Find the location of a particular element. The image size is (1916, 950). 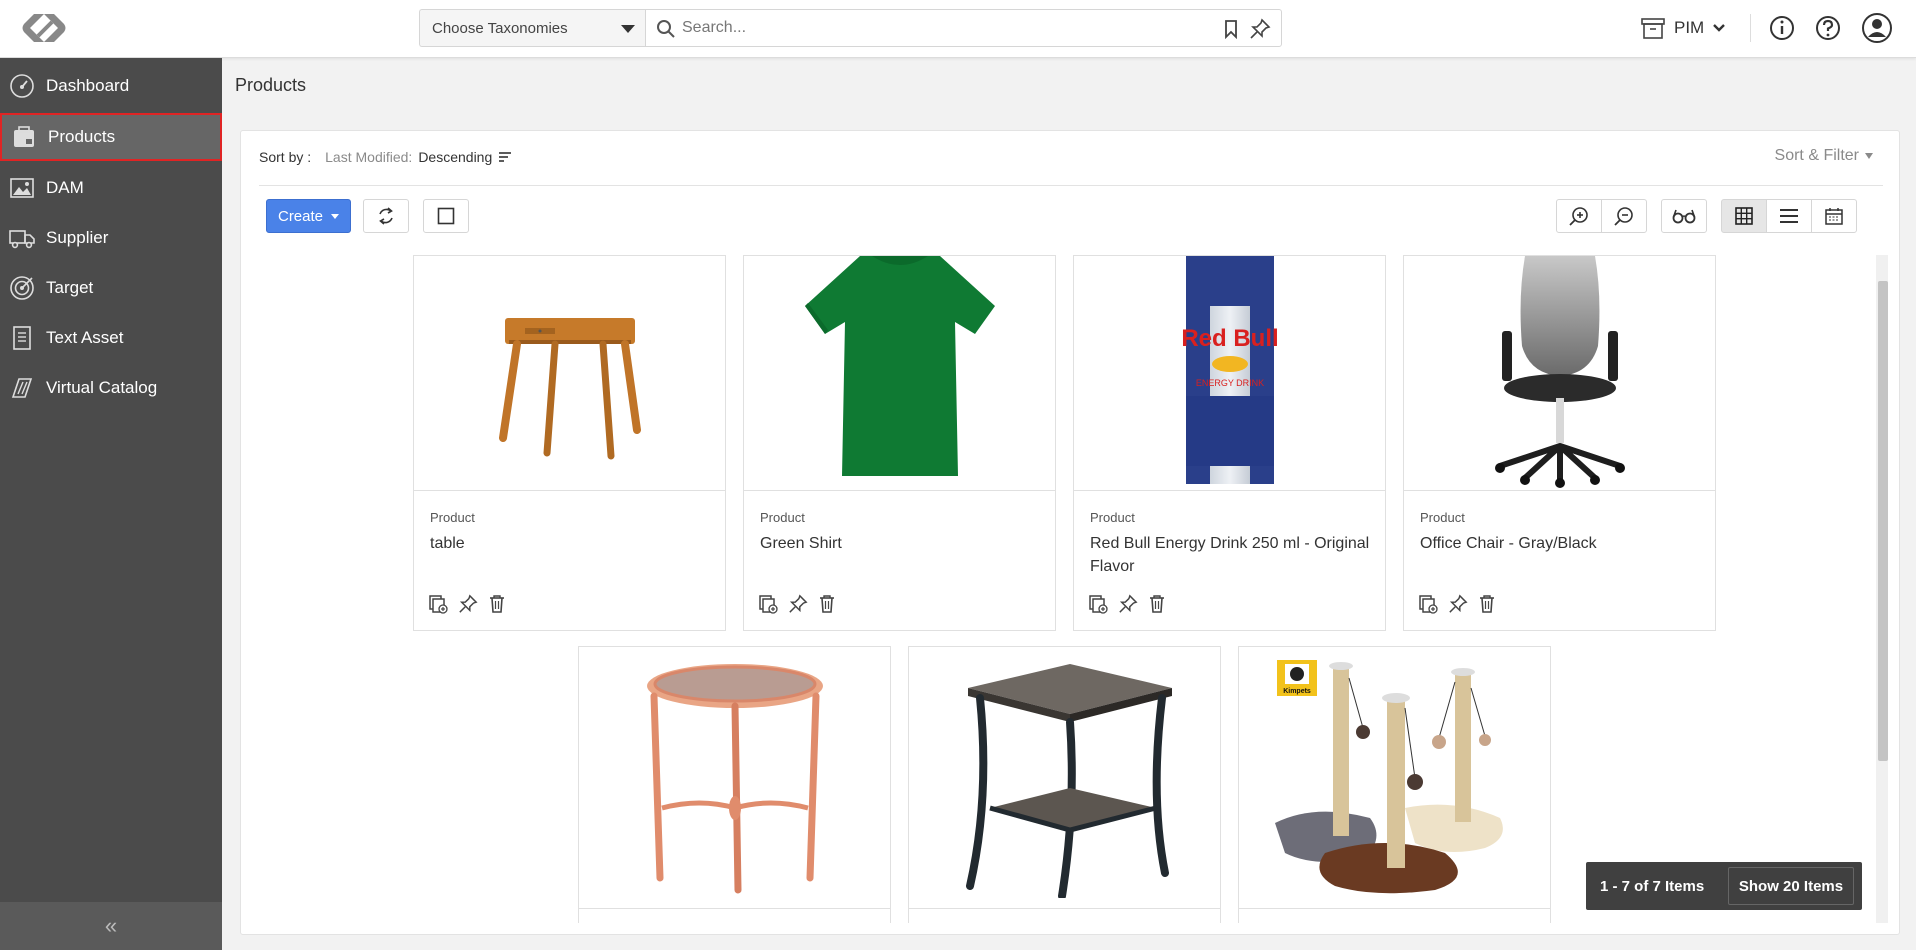

sidebar-item-label: Text Asset is located at coordinates (85, 337).